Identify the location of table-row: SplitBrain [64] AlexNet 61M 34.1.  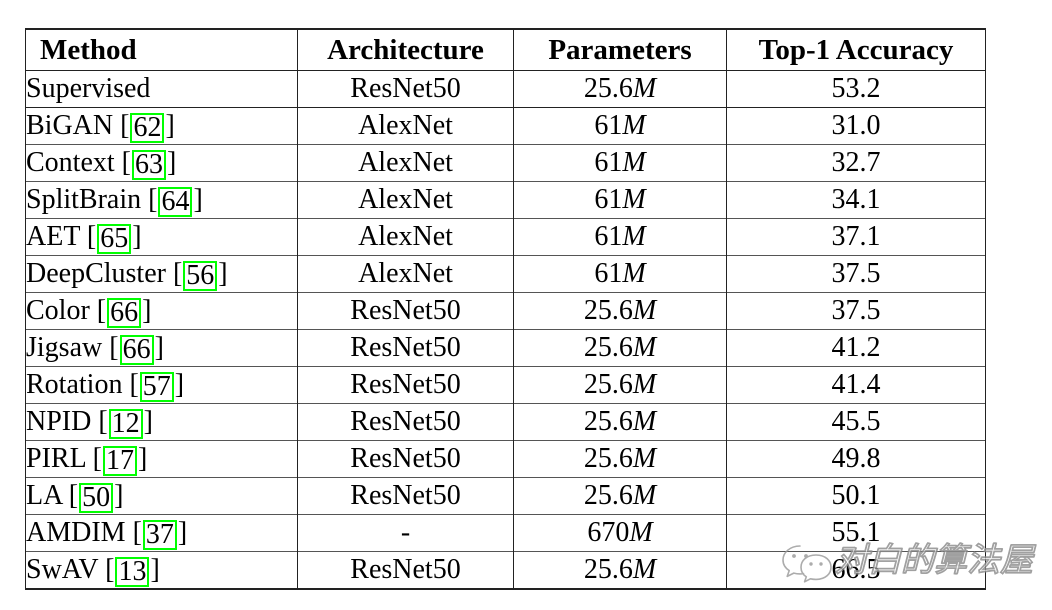
(505, 200).